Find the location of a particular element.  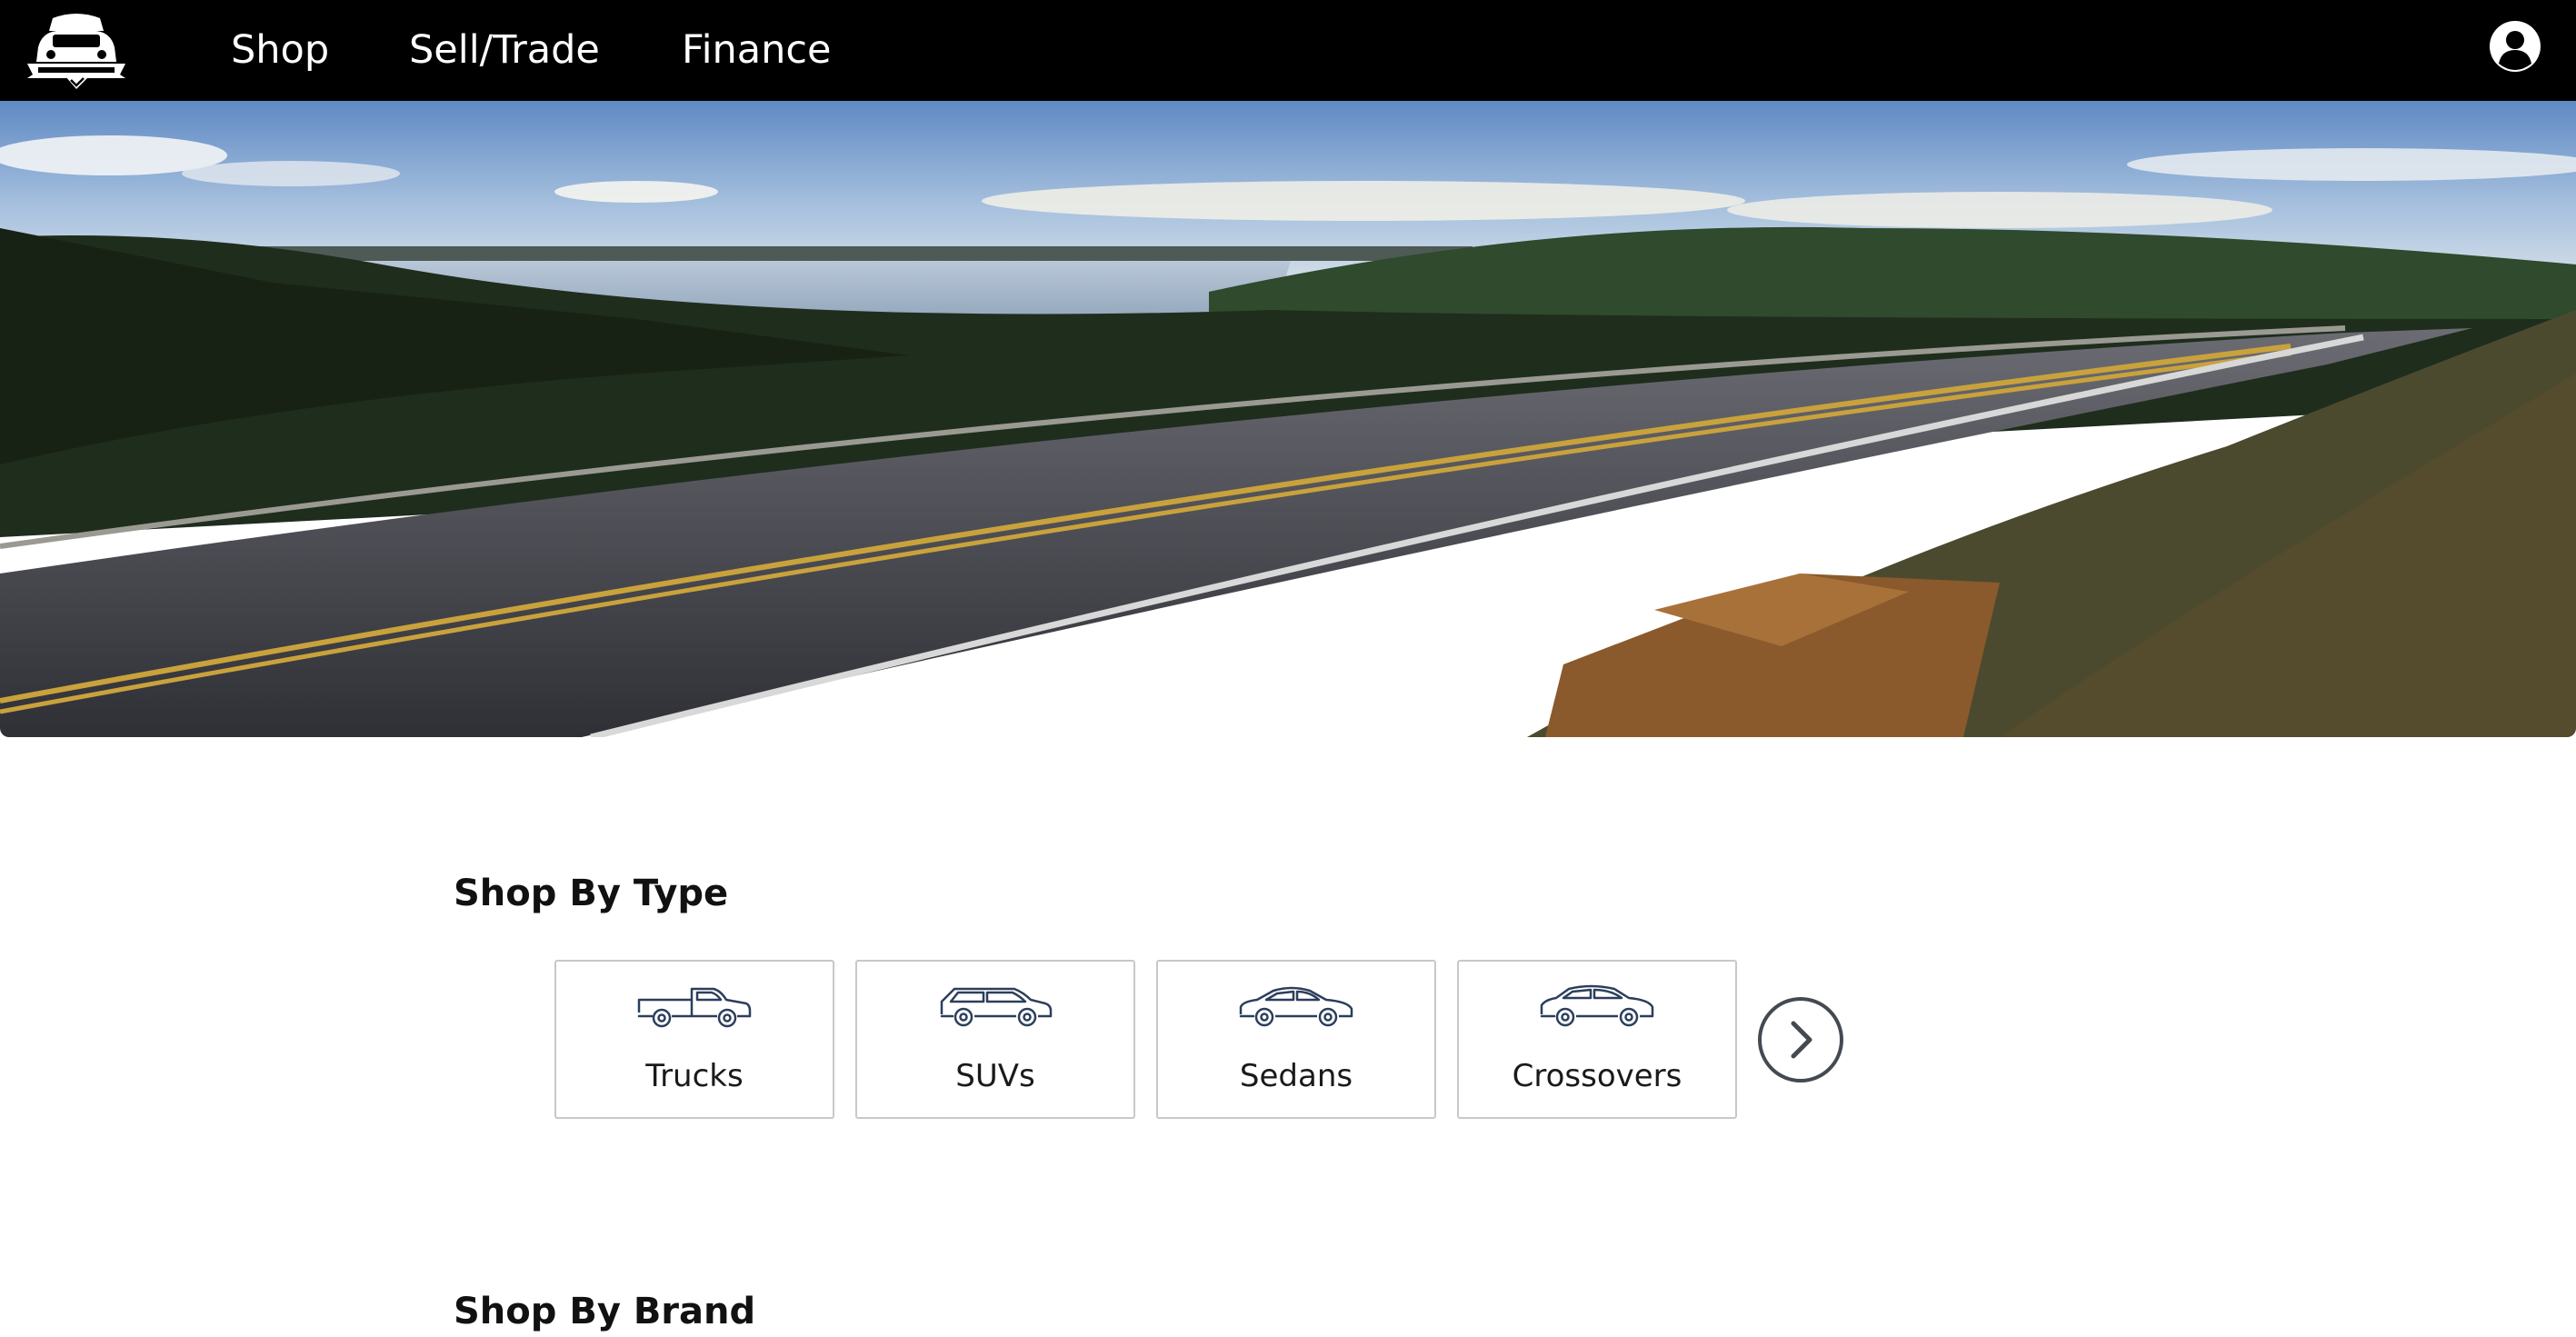

shop-by-brand-heading: Shop By Brand is located at coordinates (605, 1311).